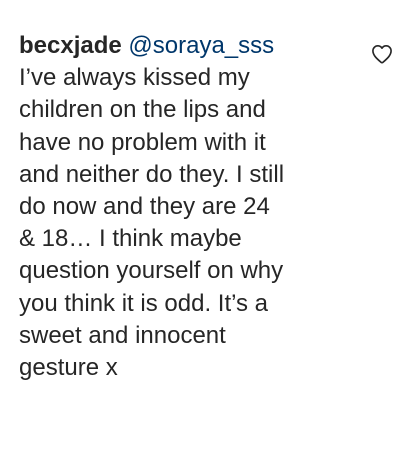 Image resolution: width=420 pixels, height=460 pixels. What do you see at coordinates (144, 207) in the screenshot?
I see `comment-line: do now and they are 24` at bounding box center [144, 207].